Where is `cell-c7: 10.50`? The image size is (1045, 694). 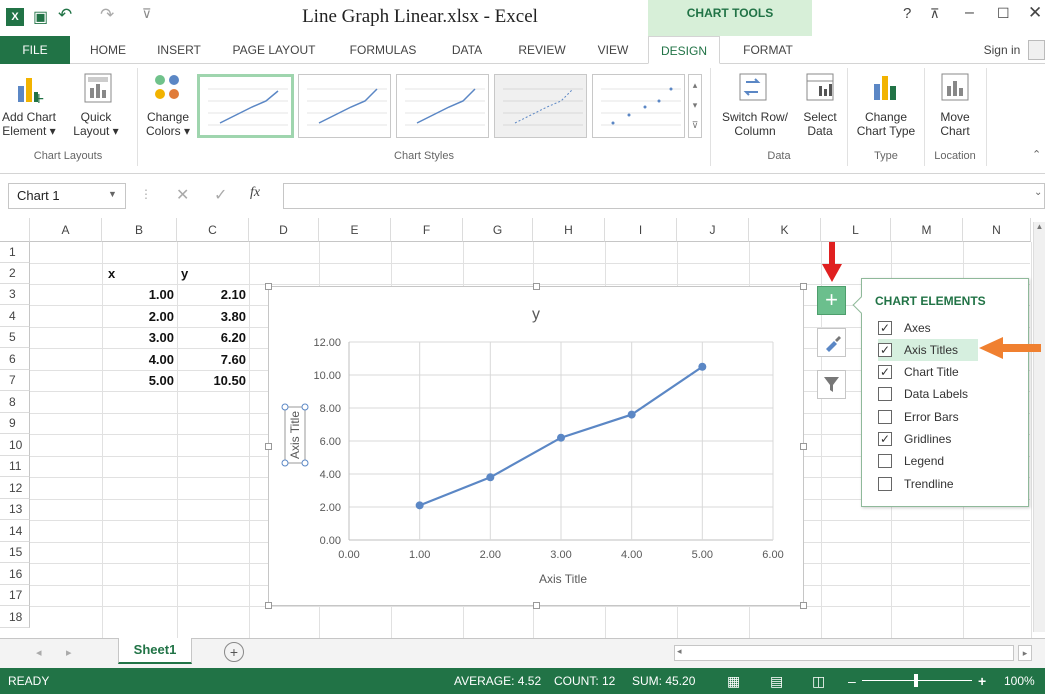 cell-c7: 10.50 is located at coordinates (211, 380).